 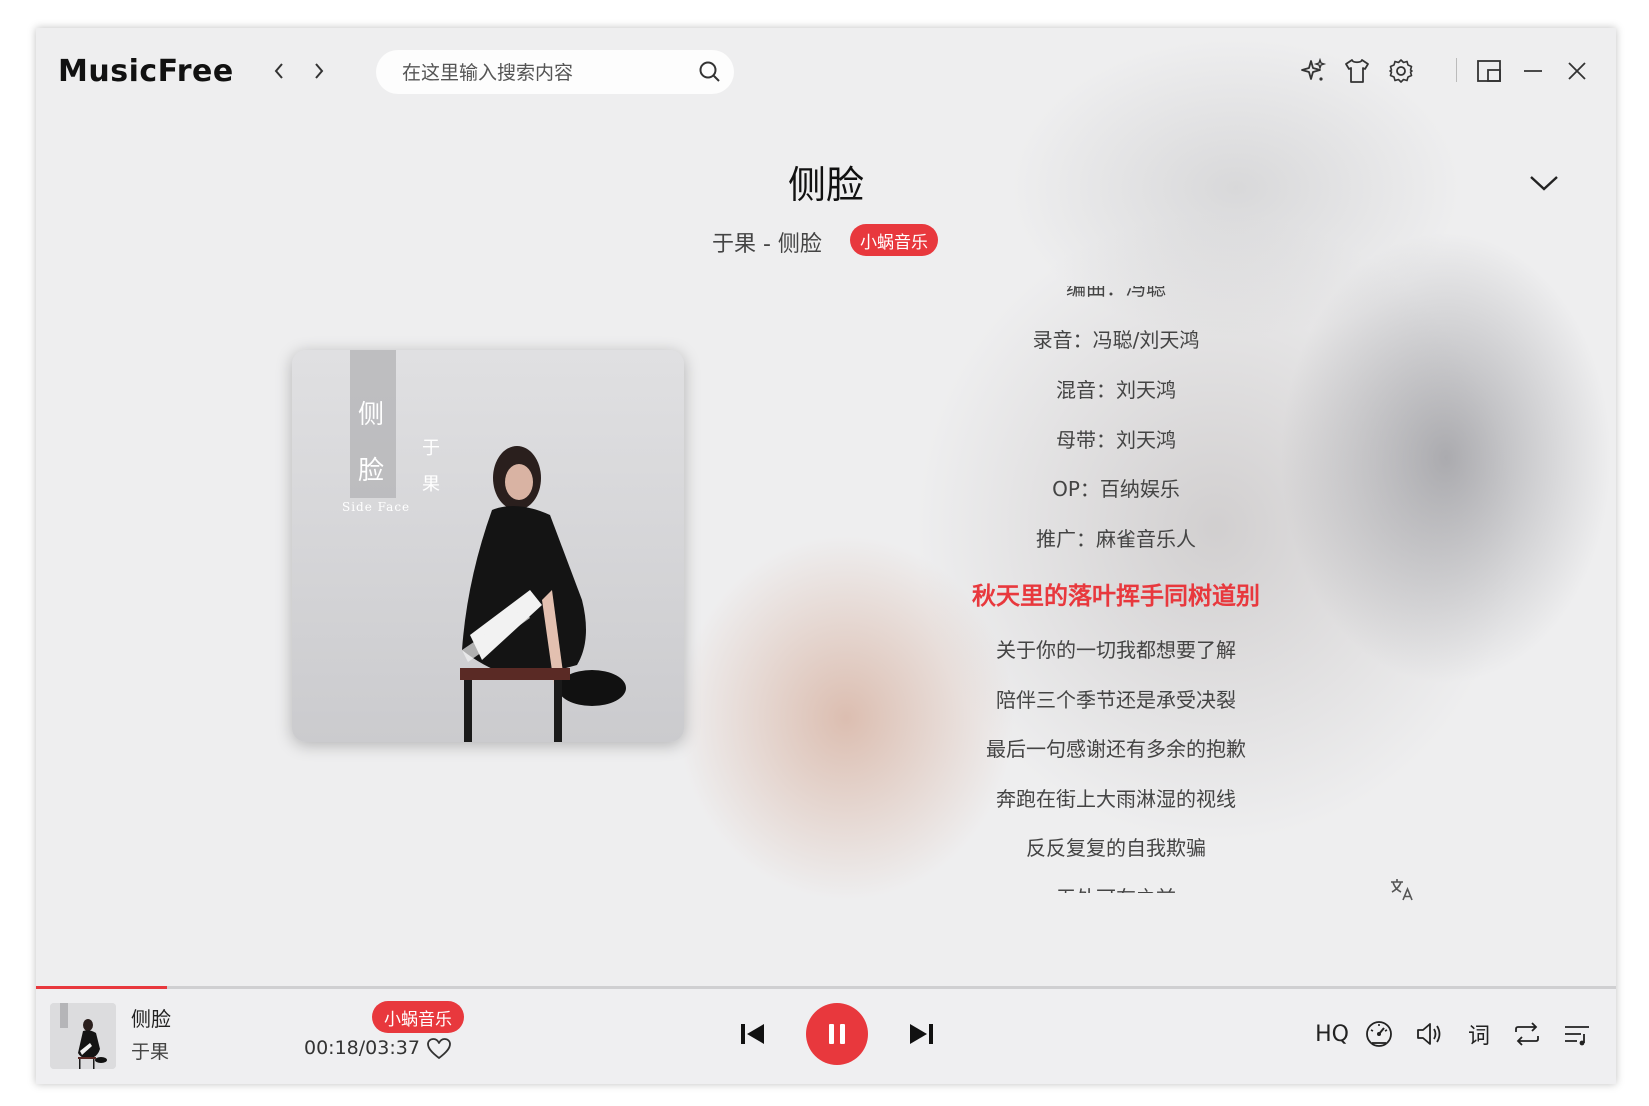 What do you see at coordinates (146, 71) in the screenshot?
I see `app-logo: MusicFree` at bounding box center [146, 71].